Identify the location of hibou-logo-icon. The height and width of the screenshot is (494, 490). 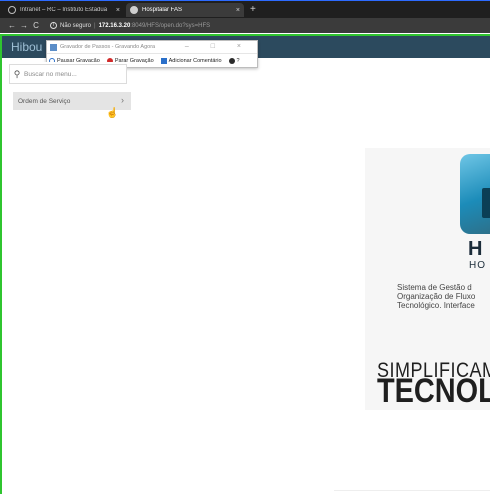
(475, 194).